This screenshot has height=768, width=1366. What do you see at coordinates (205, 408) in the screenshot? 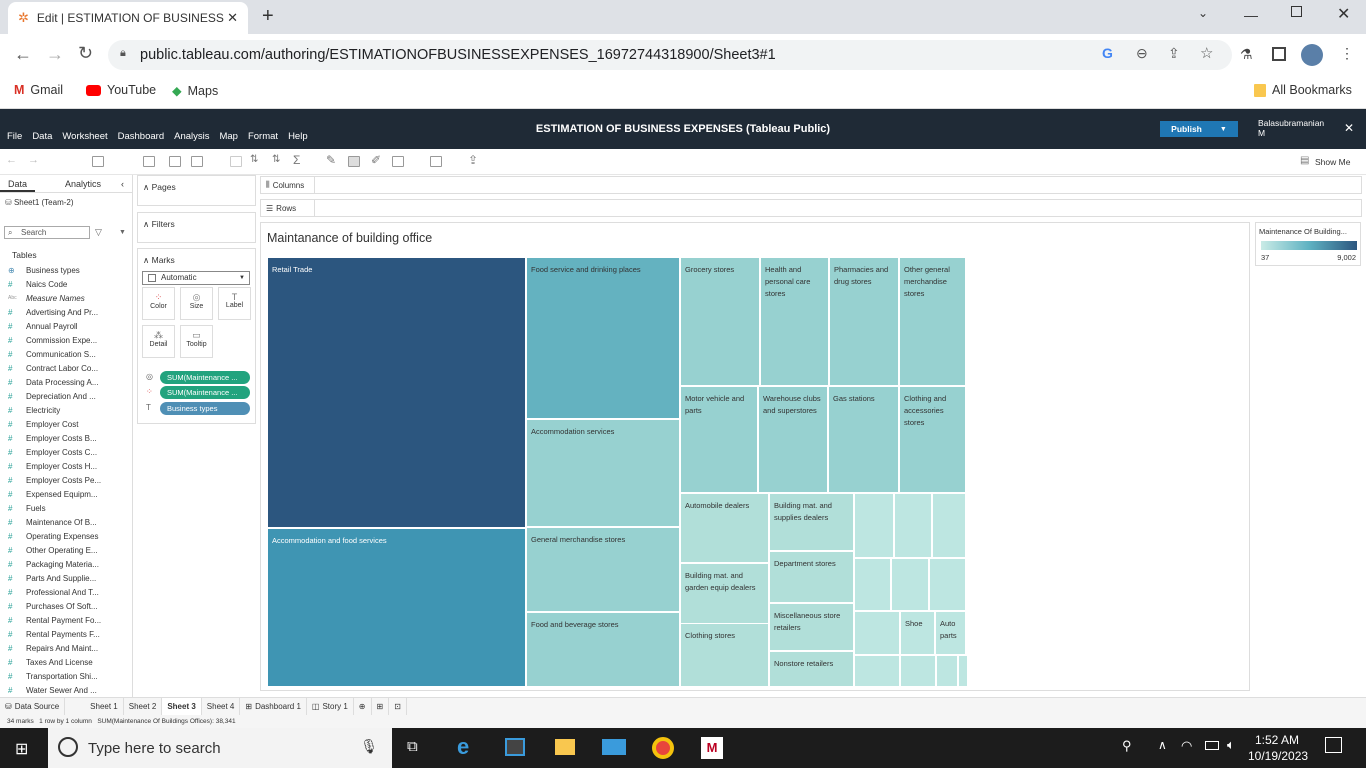
I see `pill-label: Business types` at bounding box center [205, 408].